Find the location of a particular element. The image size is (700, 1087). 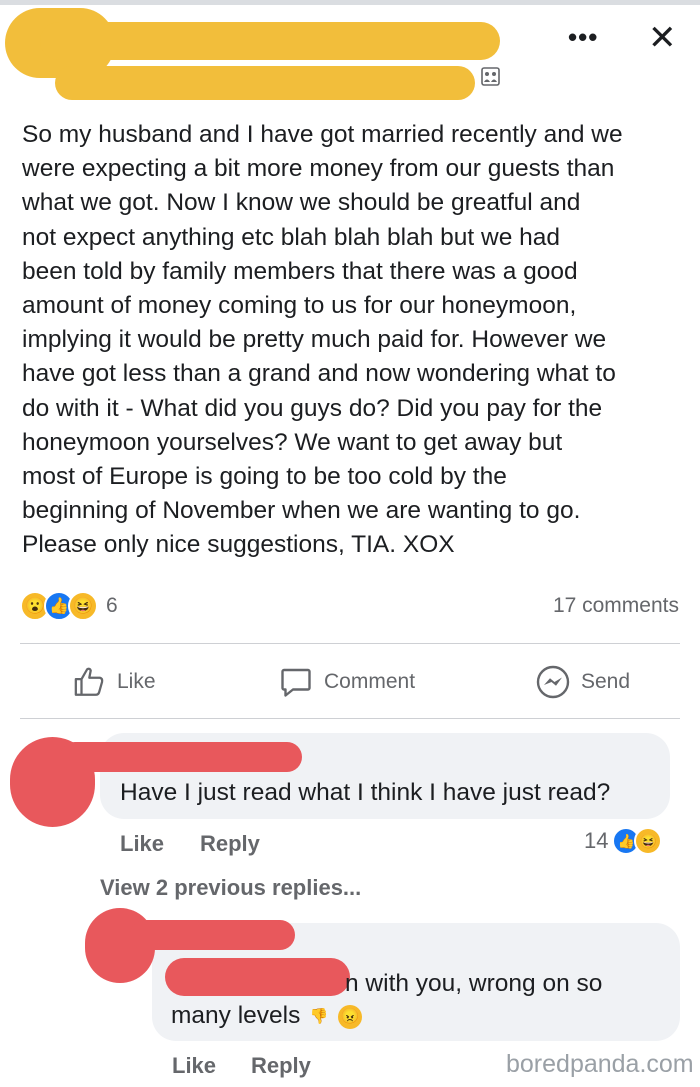

reply-text-line-2: many levels is located at coordinates (236, 1015).